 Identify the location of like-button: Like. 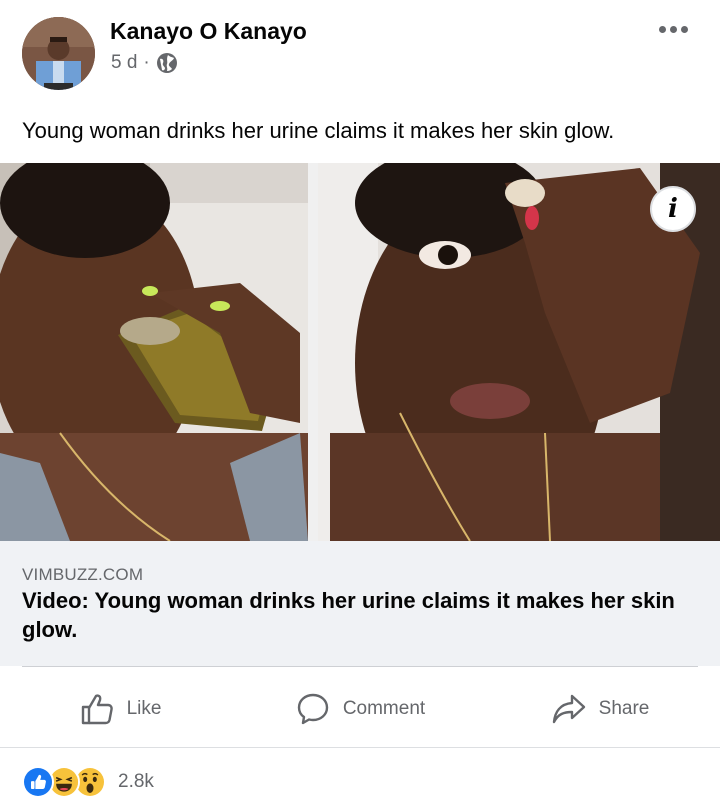
(120, 708).